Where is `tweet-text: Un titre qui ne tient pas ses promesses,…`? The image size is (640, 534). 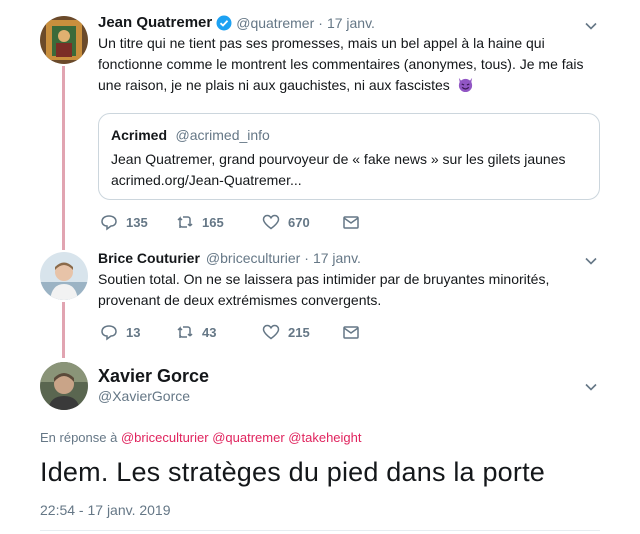
tweet-text: Un titre qui ne tient pas ses promesses,… is located at coordinates (348, 64).